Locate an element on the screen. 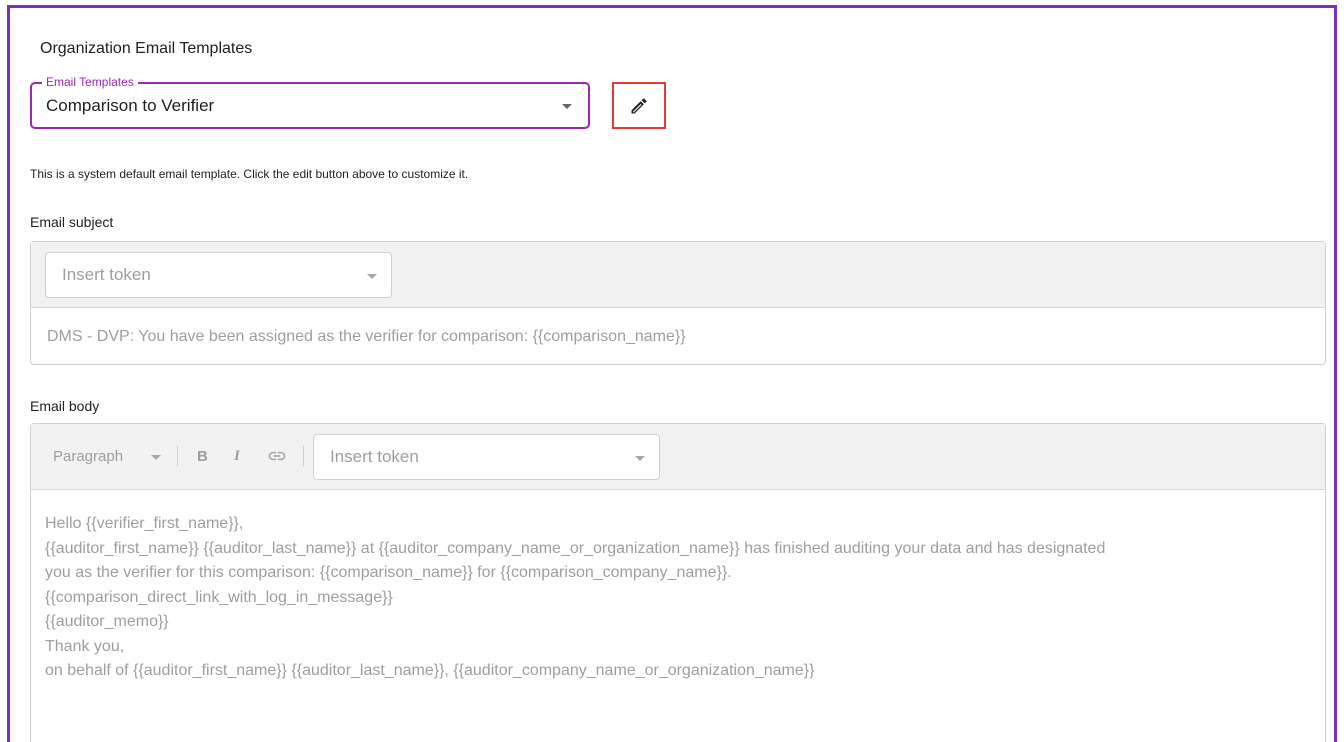 This screenshot has height=742, width=1344. body-line: Hello {{verifier_first_name}}, is located at coordinates (144, 523).